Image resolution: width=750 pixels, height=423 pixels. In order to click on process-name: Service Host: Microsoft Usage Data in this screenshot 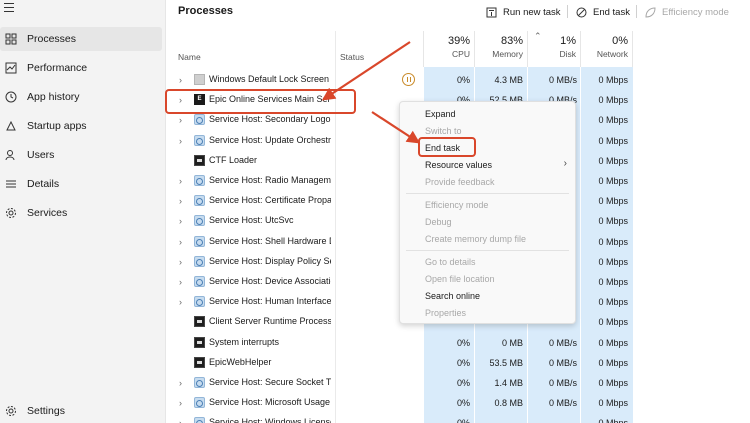, I will do `click(270, 402)`.